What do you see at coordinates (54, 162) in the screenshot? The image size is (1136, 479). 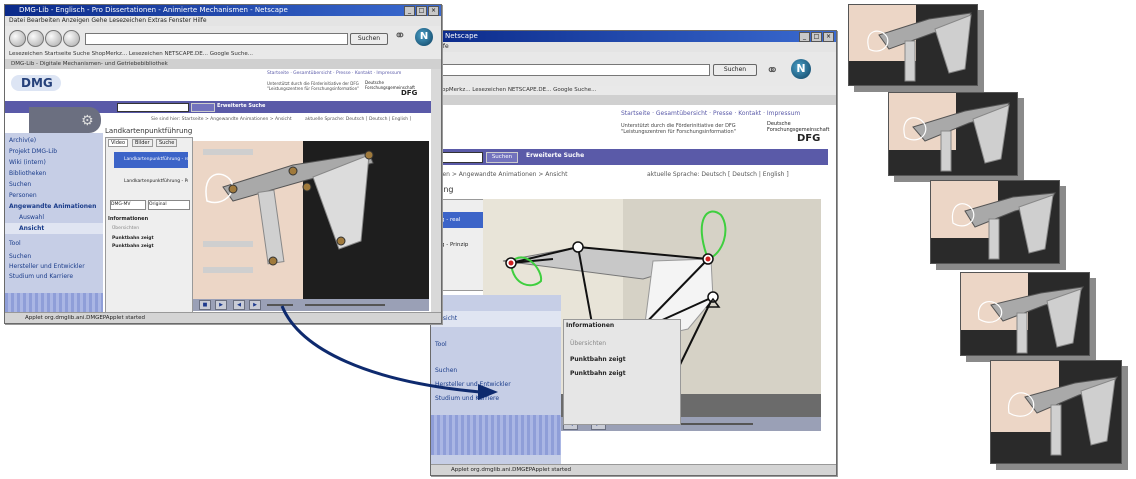 I see `sidebar-item-wiki: Wiki (intern)` at bounding box center [54, 162].